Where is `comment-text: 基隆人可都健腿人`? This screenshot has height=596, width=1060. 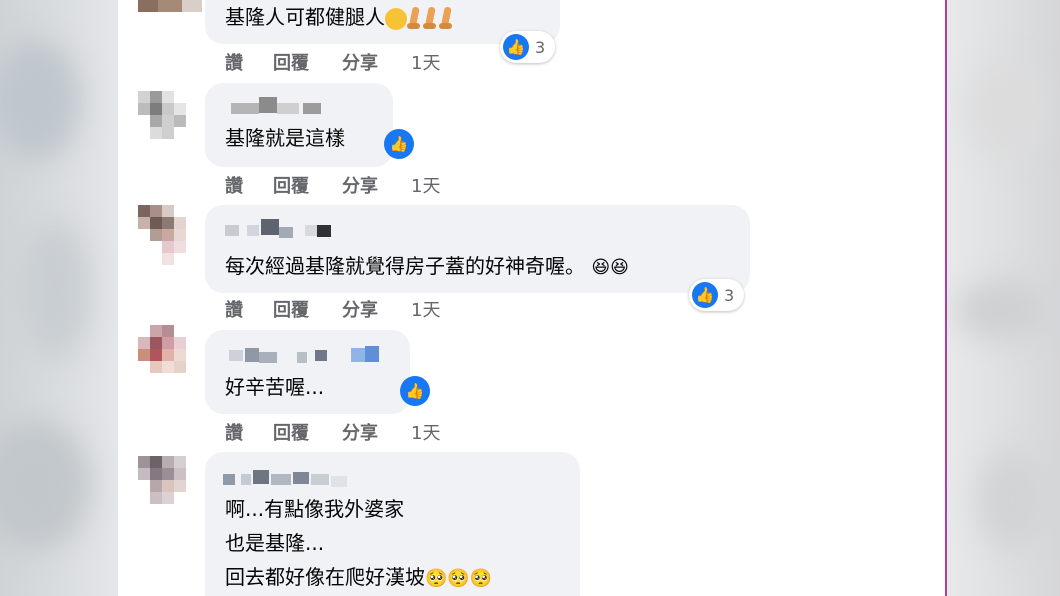
comment-text: 基隆人可都健腿人 is located at coordinates (340, 17).